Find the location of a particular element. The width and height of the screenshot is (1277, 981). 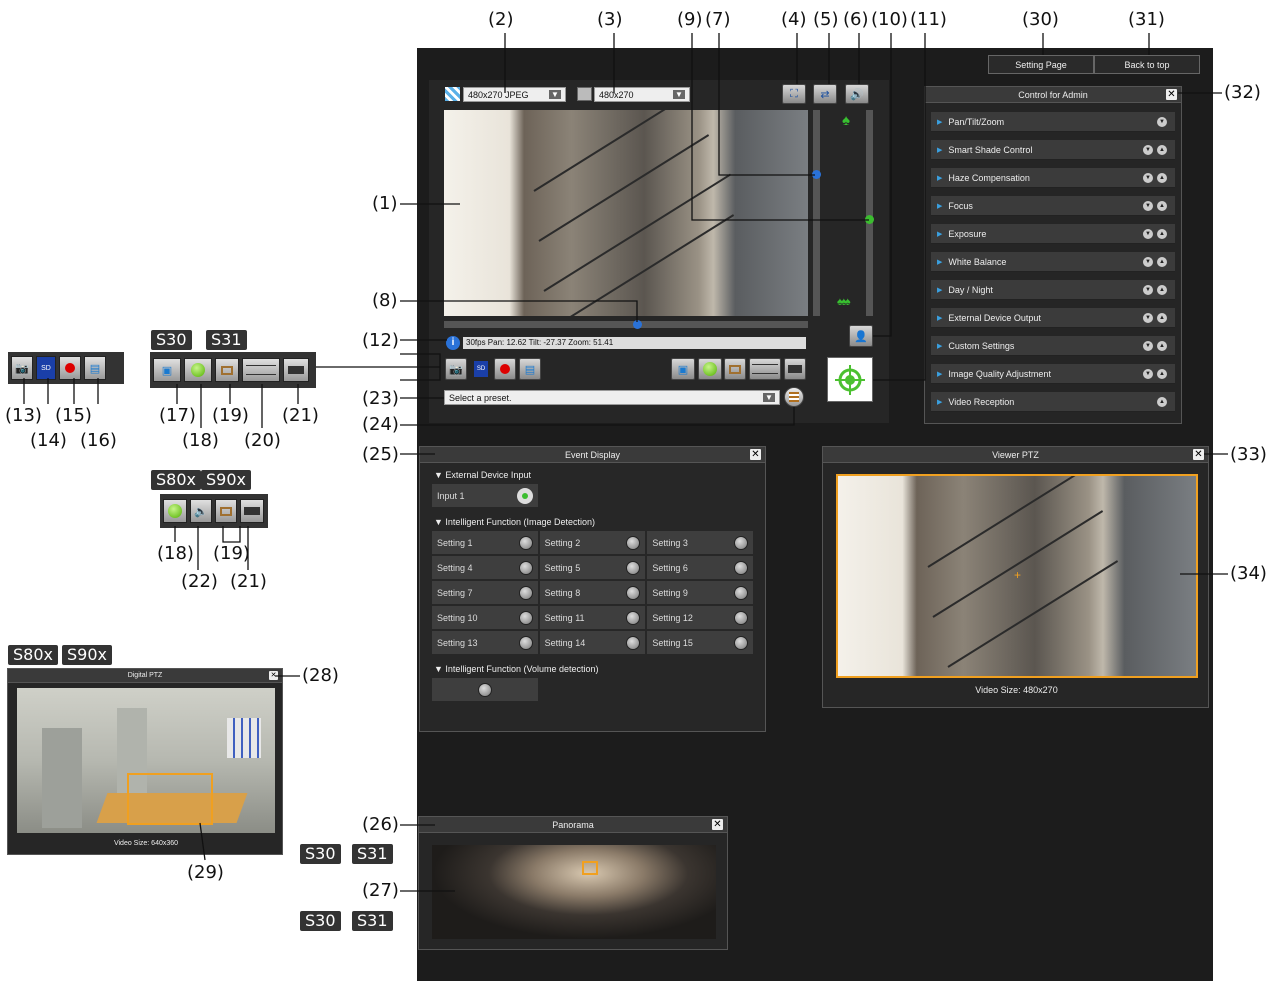

zoom-slider-handle is located at coordinates (869, 219).